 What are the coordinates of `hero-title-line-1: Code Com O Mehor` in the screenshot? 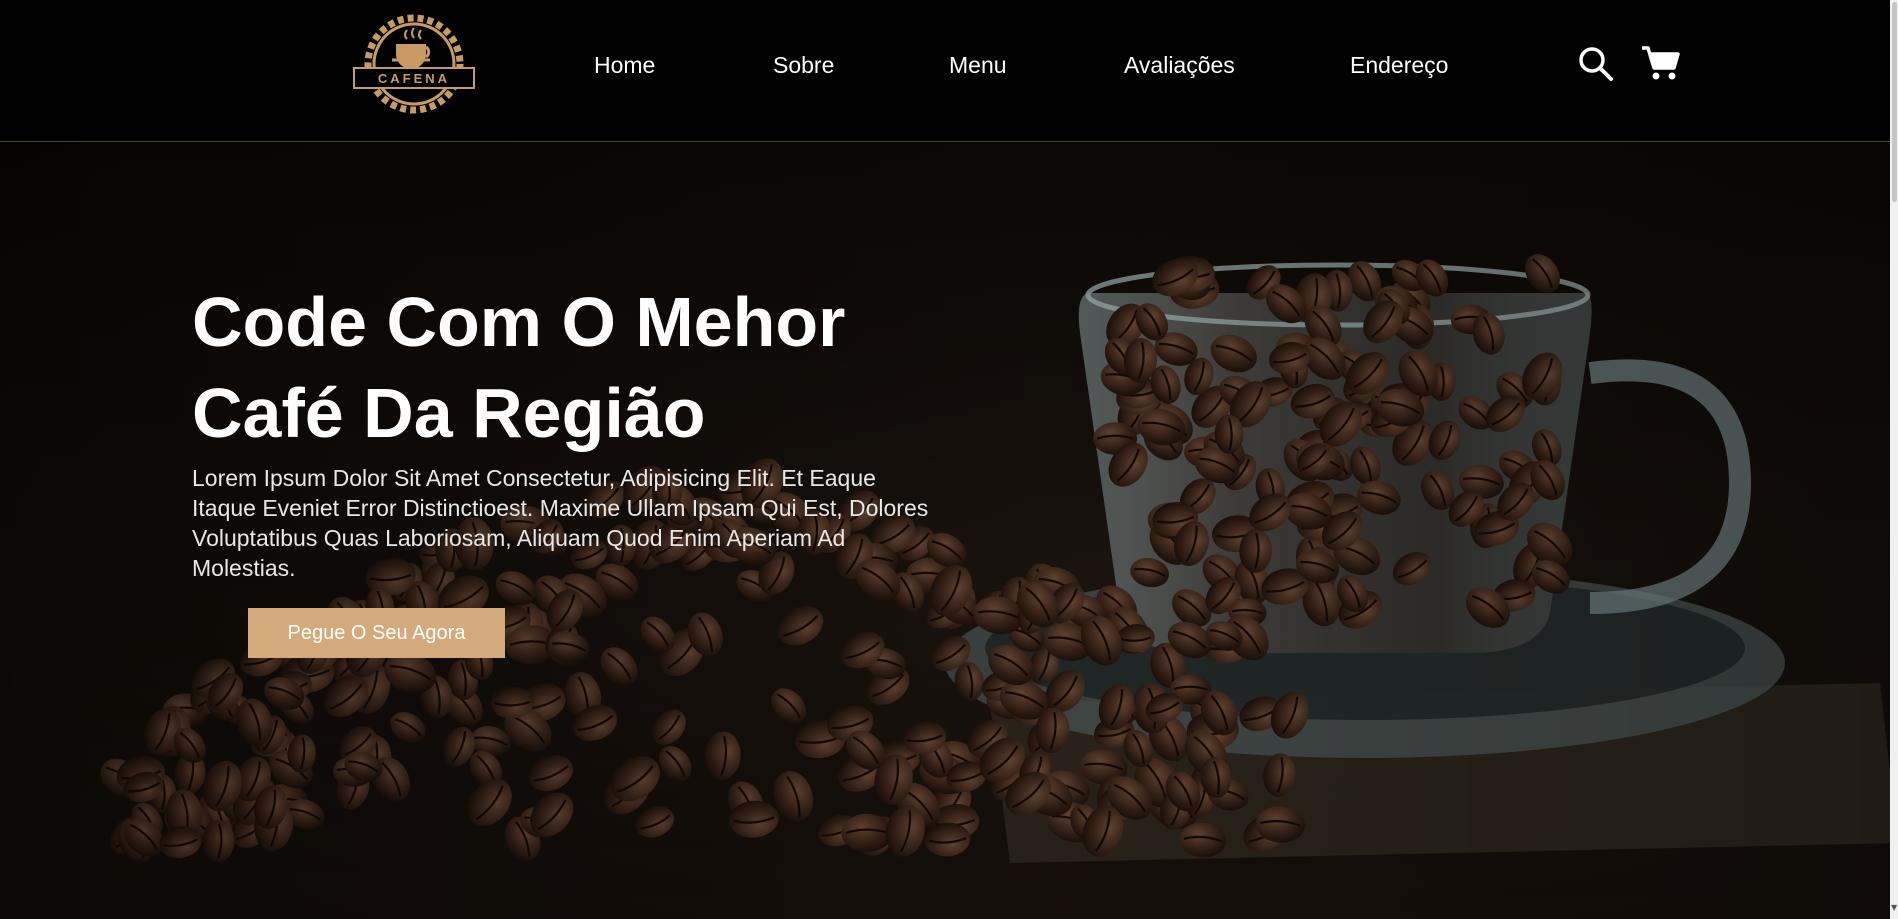 It's located at (519, 322).